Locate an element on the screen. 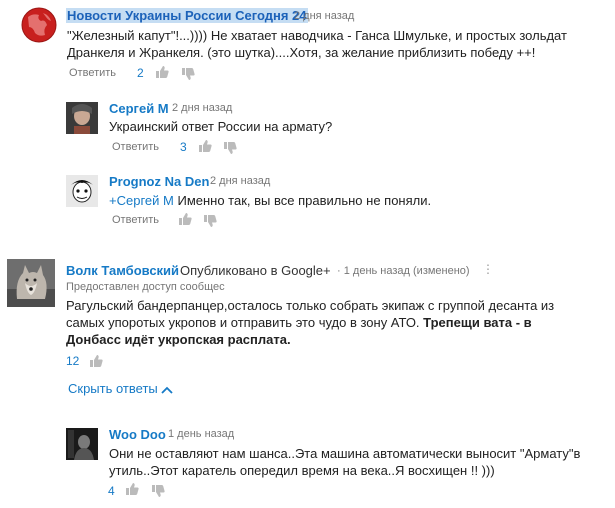  globe-avatar-icon is located at coordinates (39, 25).